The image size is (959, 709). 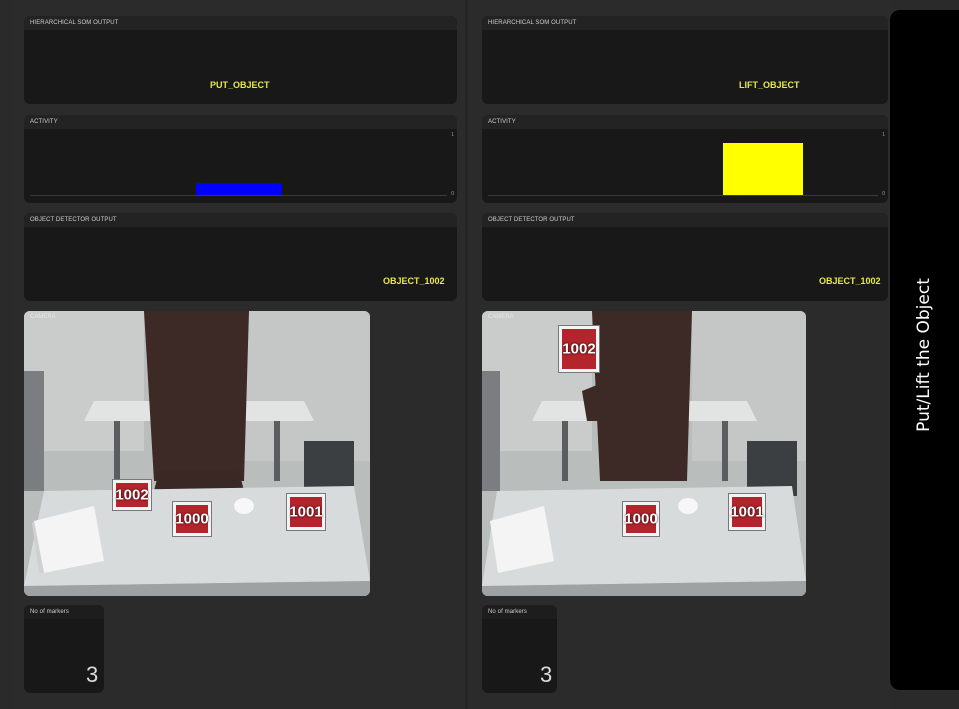 I want to click on left-camera-marker-1002-label: 1002, so click(x=132, y=495).